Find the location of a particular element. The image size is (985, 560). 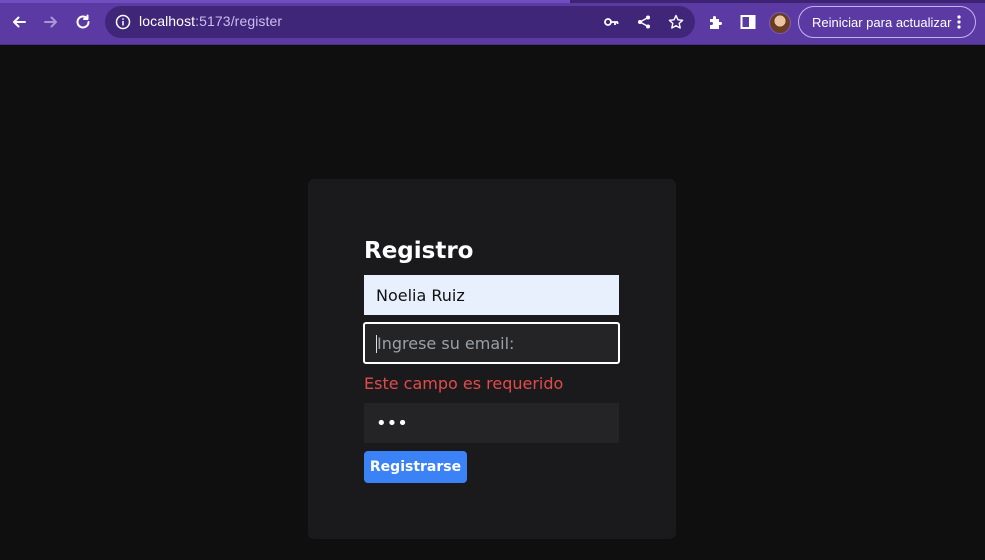

active-tab-indicator is located at coordinates (285, 1).